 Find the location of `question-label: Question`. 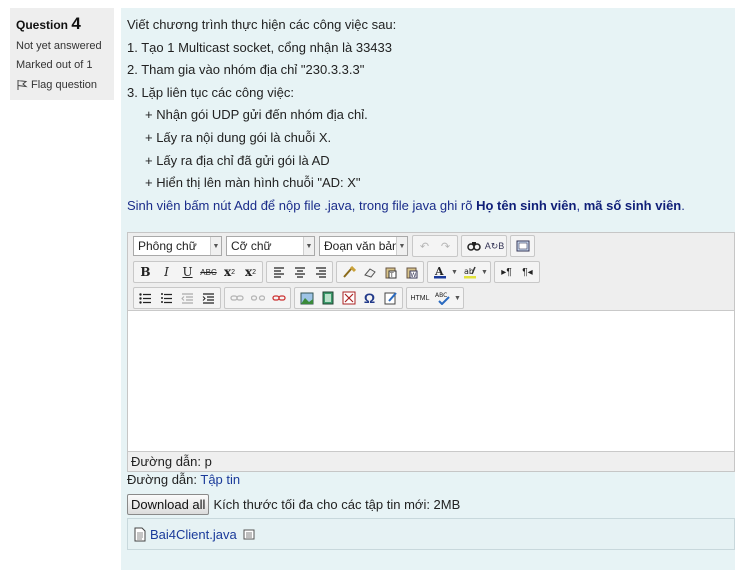

question-label: Question is located at coordinates (42, 25).